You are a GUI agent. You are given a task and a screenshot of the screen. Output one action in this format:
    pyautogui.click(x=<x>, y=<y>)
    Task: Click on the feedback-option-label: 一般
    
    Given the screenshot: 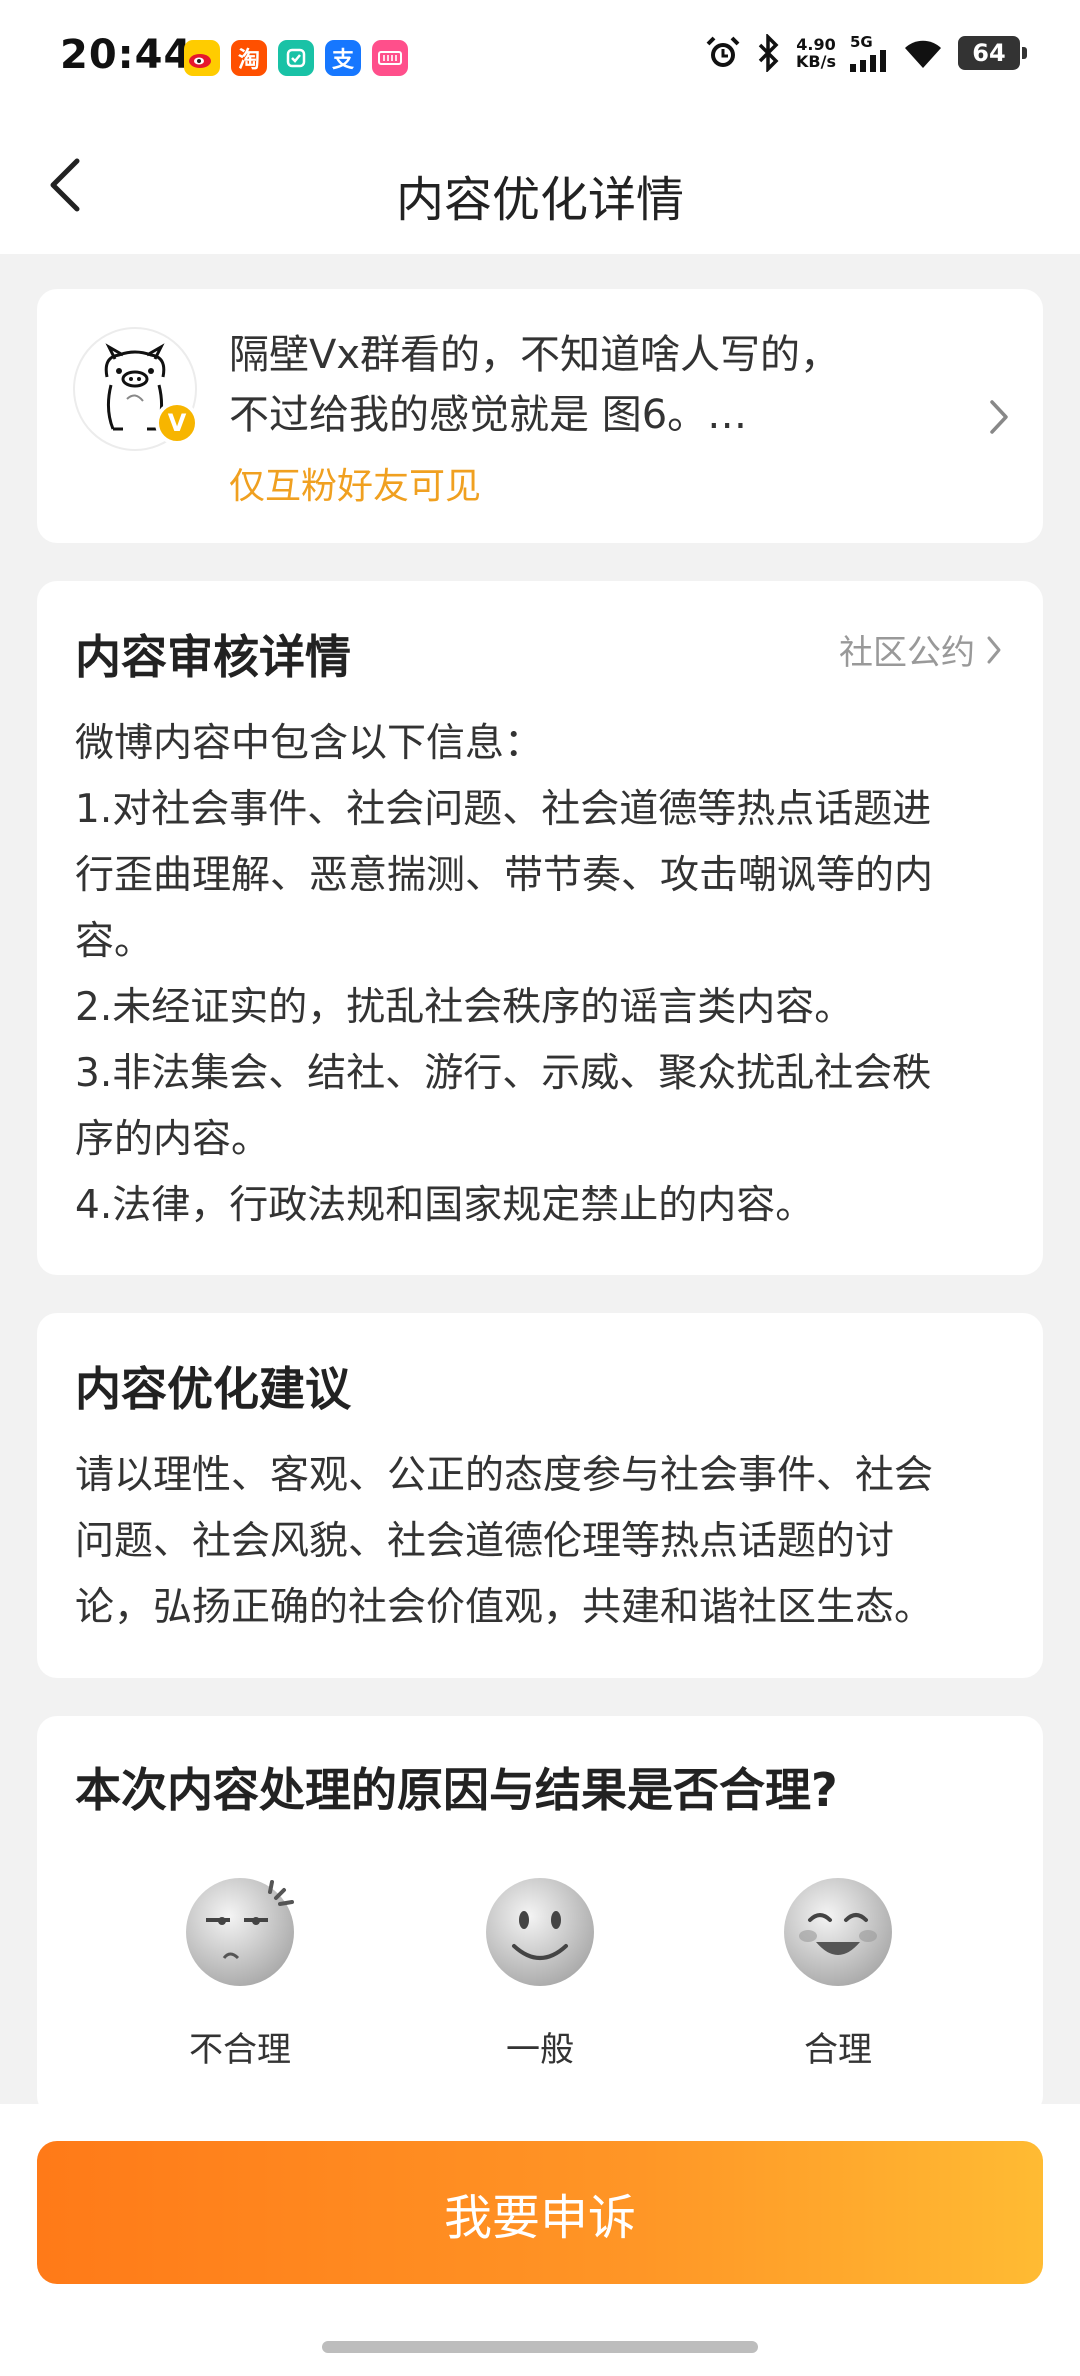 What is the action you would take?
    pyautogui.click(x=540, y=2050)
    